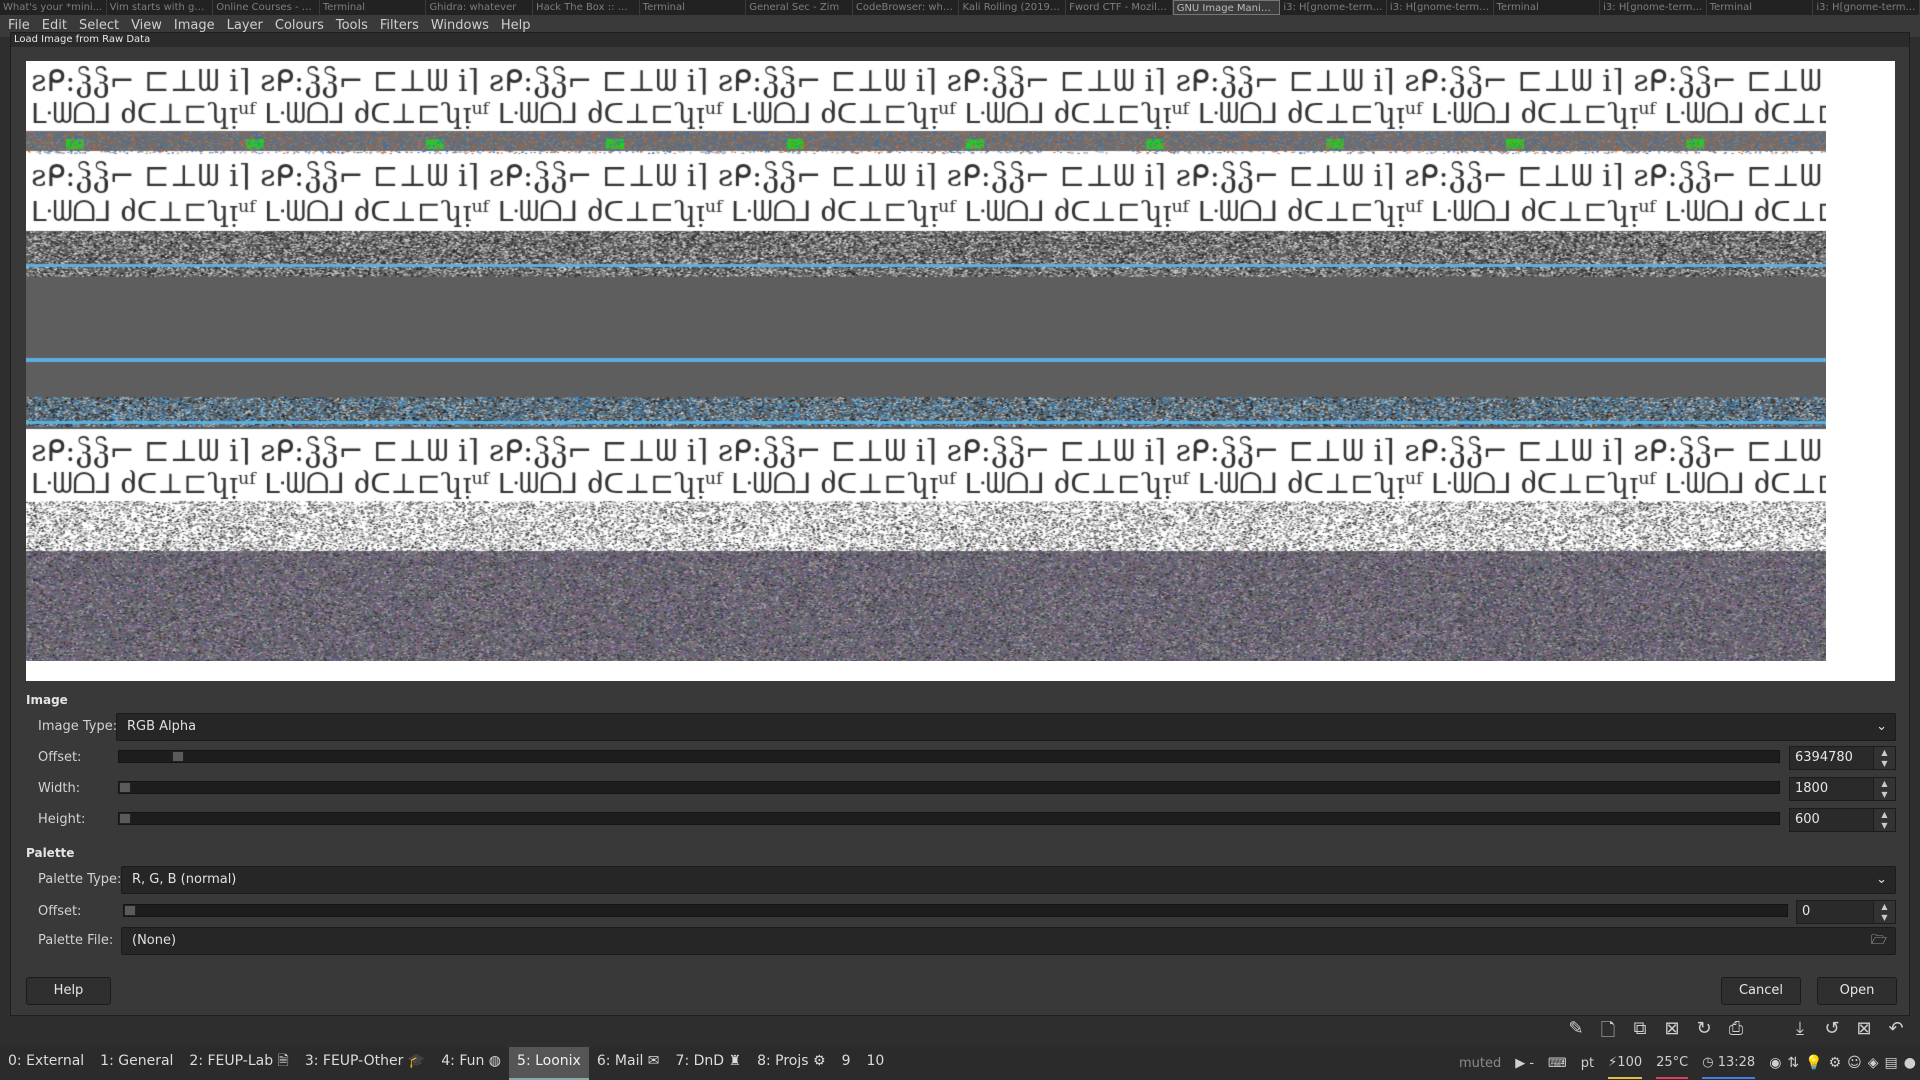 This screenshot has height=1080, width=1920. I want to click on height-slider-handle, so click(125, 818).